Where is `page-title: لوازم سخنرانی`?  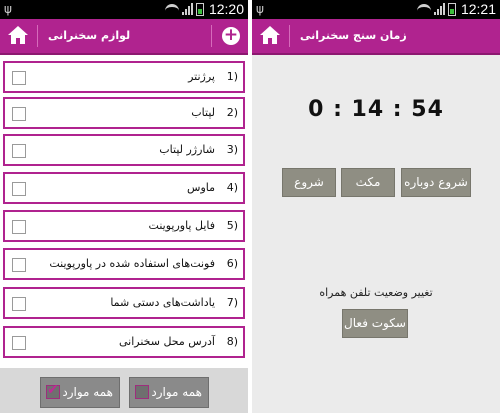
page-title: لوازم سخنرانی is located at coordinates (89, 35).